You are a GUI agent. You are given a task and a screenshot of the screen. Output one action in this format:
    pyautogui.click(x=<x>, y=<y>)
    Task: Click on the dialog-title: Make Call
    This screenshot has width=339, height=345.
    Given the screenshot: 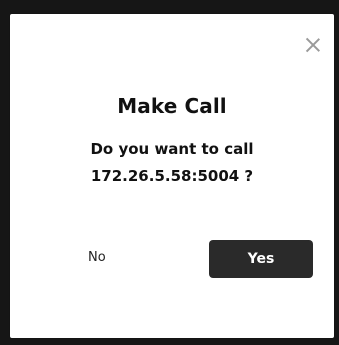 What is the action you would take?
    pyautogui.click(x=172, y=106)
    